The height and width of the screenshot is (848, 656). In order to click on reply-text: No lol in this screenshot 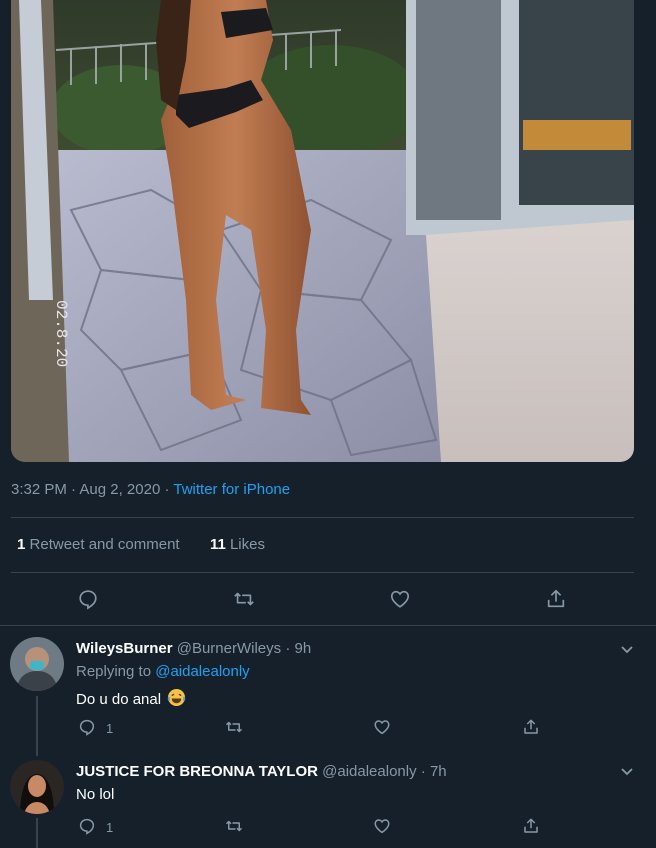, I will do `click(95, 794)`.